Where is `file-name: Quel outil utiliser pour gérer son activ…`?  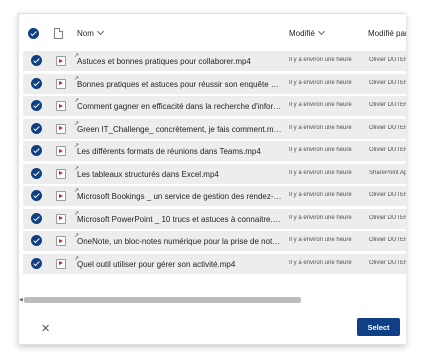 file-name: Quel outil utiliser pour gérer son activ… is located at coordinates (179, 264).